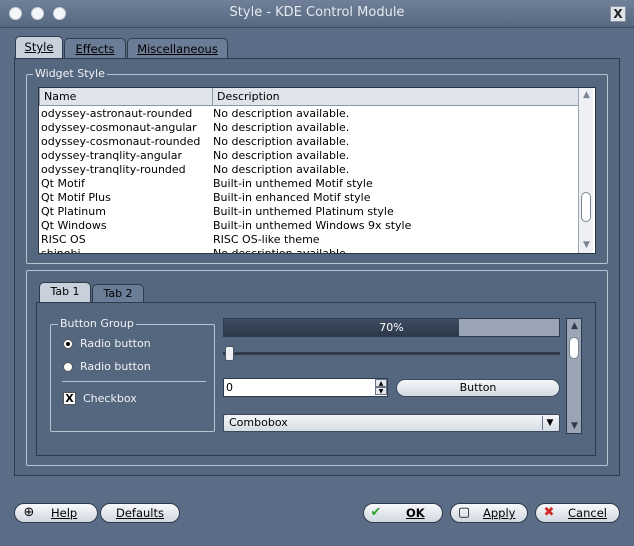 The height and width of the screenshot is (546, 634). Describe the element at coordinates (29, 512) in the screenshot. I see `help-lifebuoy-icon: ⊕` at that location.